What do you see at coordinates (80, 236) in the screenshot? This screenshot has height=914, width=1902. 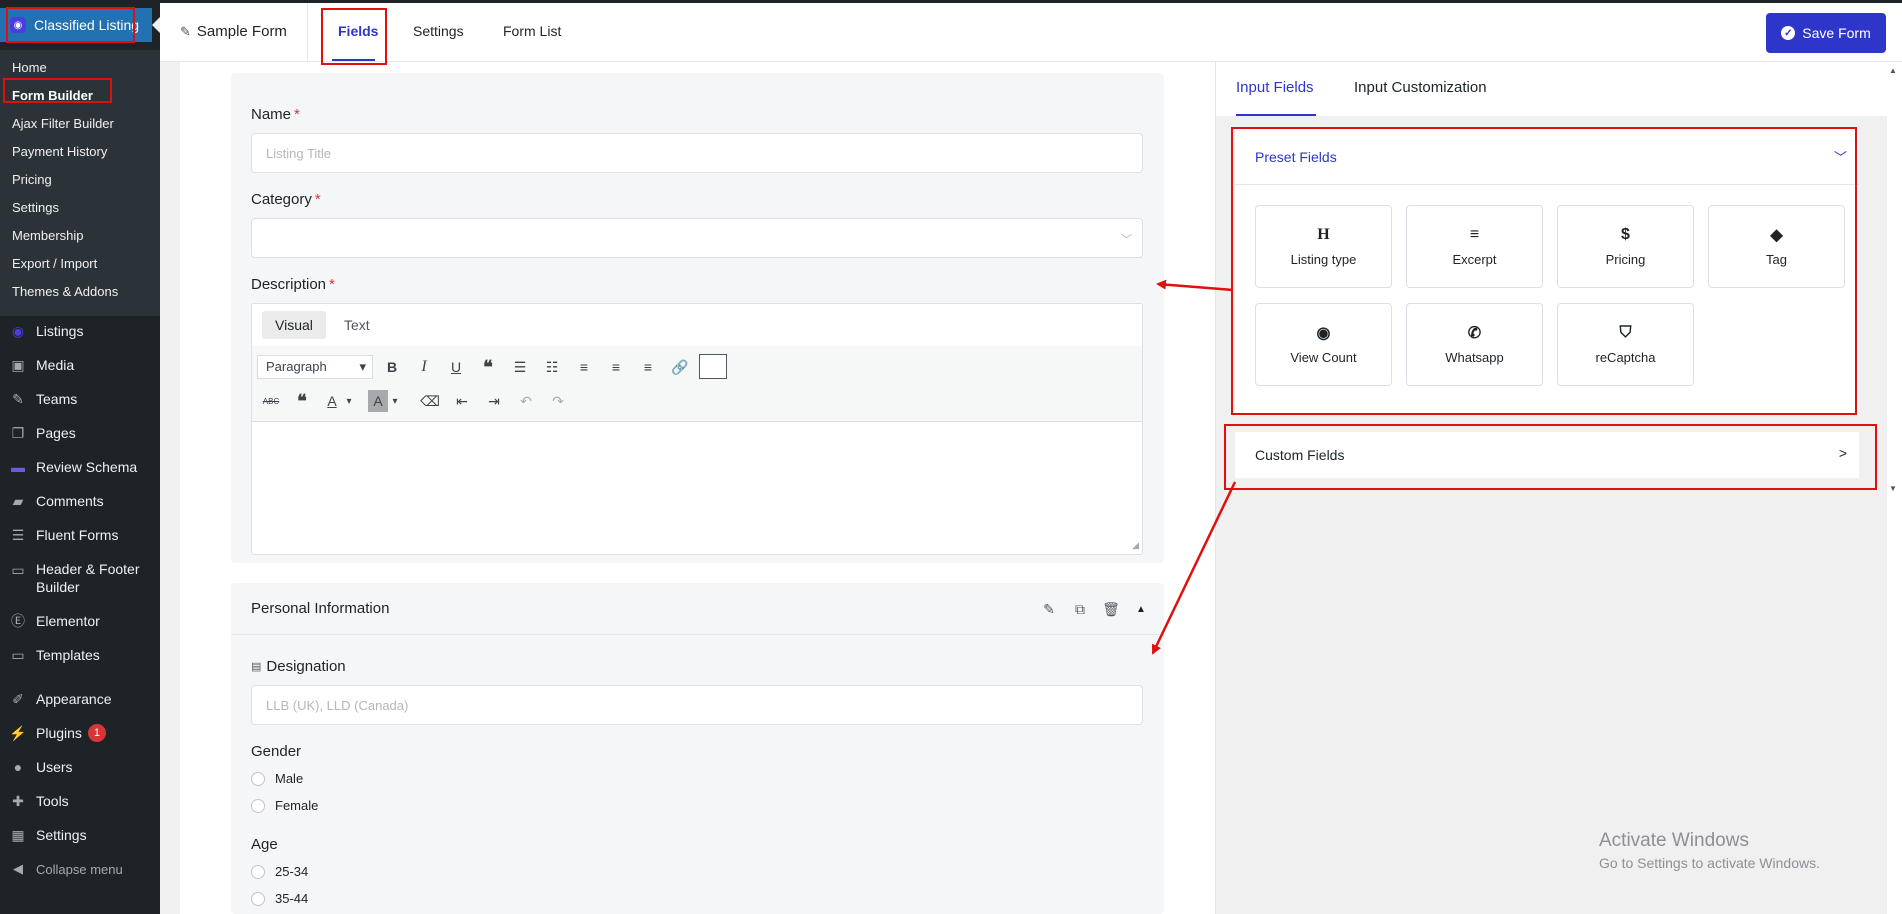 I see `submenu-membership: Membership` at bounding box center [80, 236].